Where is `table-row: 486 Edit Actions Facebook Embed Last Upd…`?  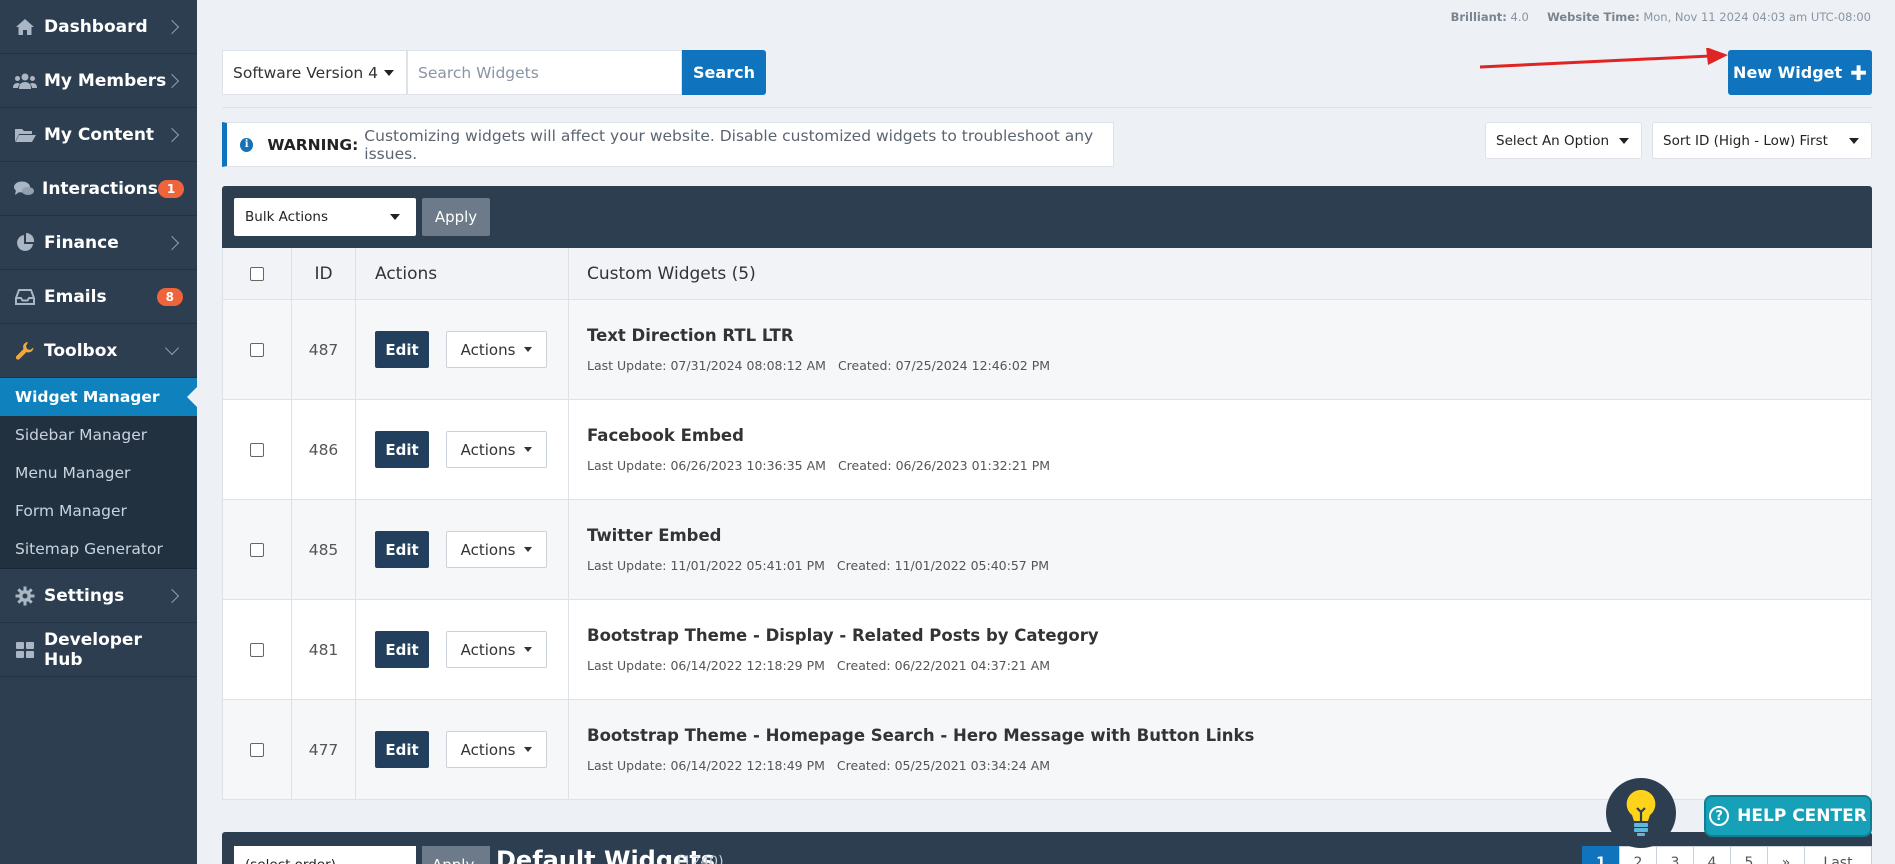 table-row: 486 Edit Actions Facebook Embed Last Upd… is located at coordinates (1047, 450).